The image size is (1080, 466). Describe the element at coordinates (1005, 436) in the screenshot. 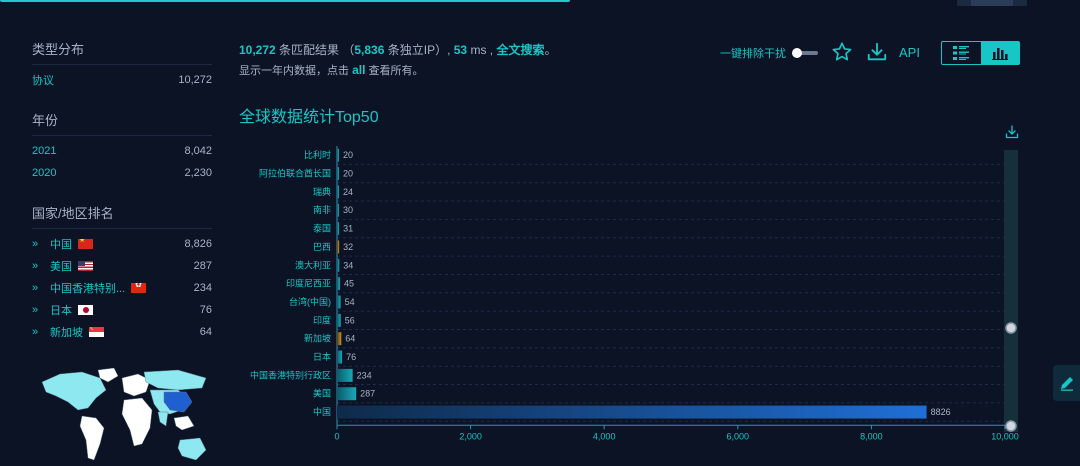

I see `chart-x-tick-label: 10,000` at that location.